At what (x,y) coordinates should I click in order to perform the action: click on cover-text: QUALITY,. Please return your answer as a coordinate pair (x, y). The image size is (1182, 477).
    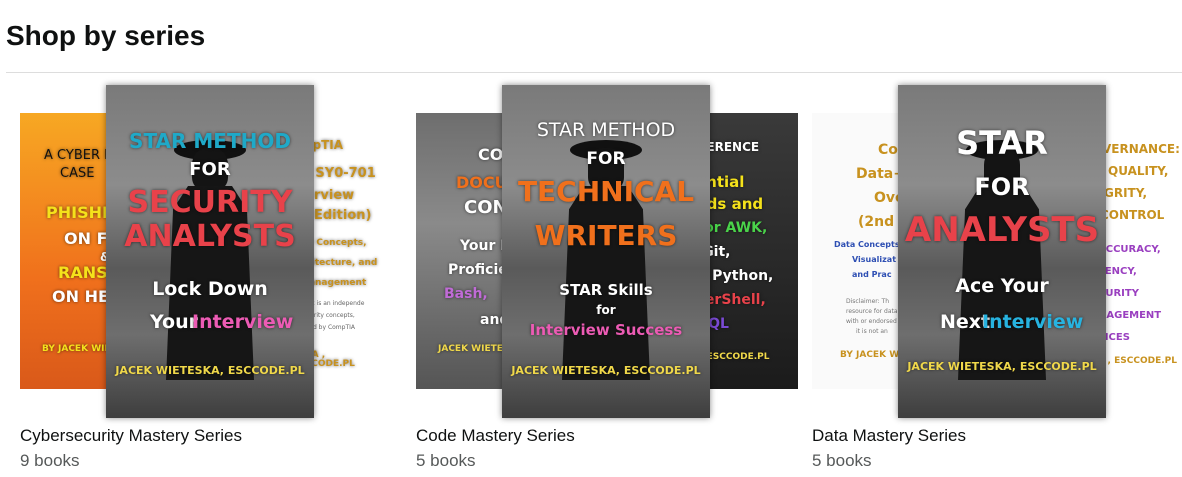
    Looking at the image, I should click on (1138, 171).